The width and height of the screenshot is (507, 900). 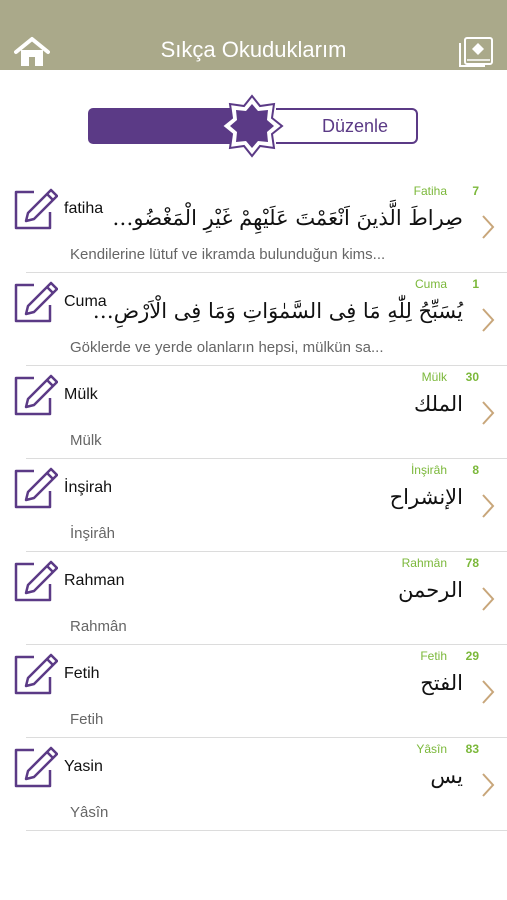 What do you see at coordinates (475, 284) in the screenshot?
I see `verse-number: 1` at bounding box center [475, 284].